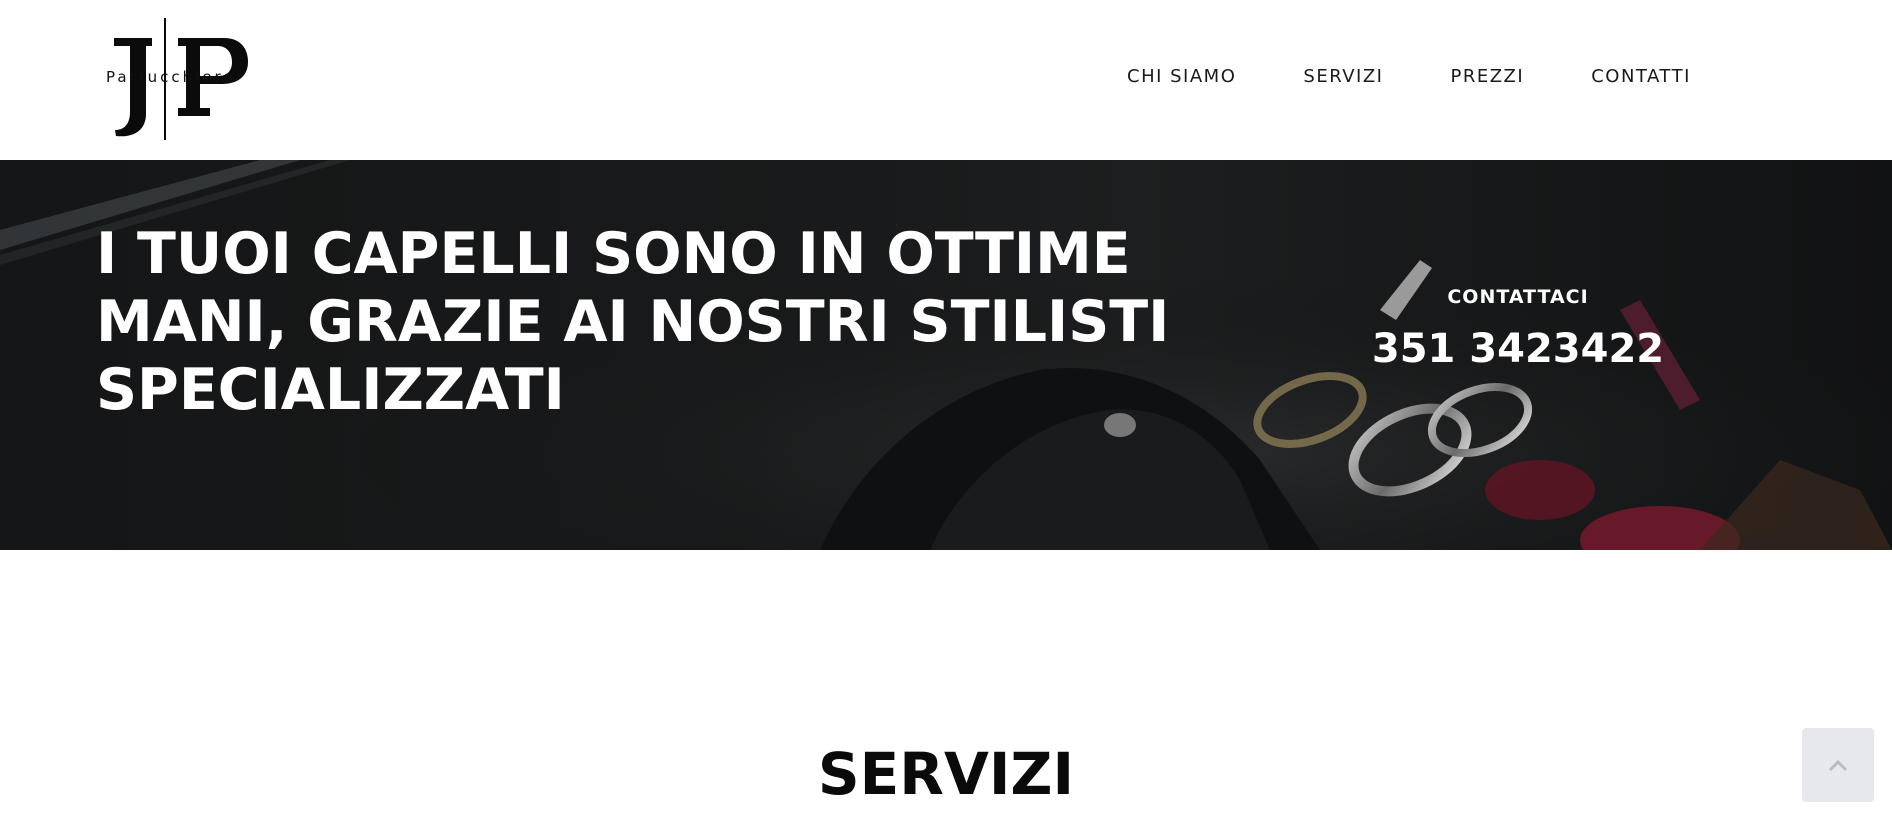 The width and height of the screenshot is (1892, 817). What do you see at coordinates (1518, 297) in the screenshot?
I see `contact-label: CONTATTACI` at bounding box center [1518, 297].